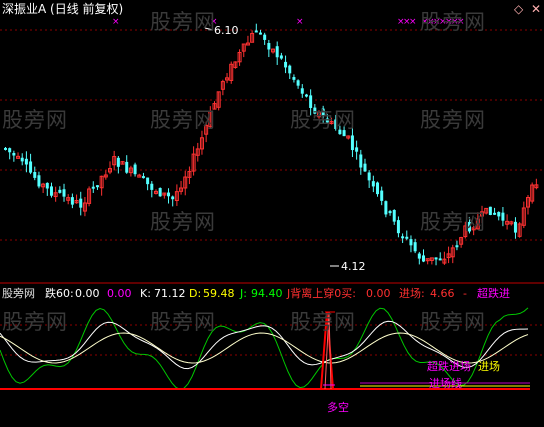 The width and height of the screenshot is (544, 427). I want to click on cross-icon: ✕, so click(536, 9).